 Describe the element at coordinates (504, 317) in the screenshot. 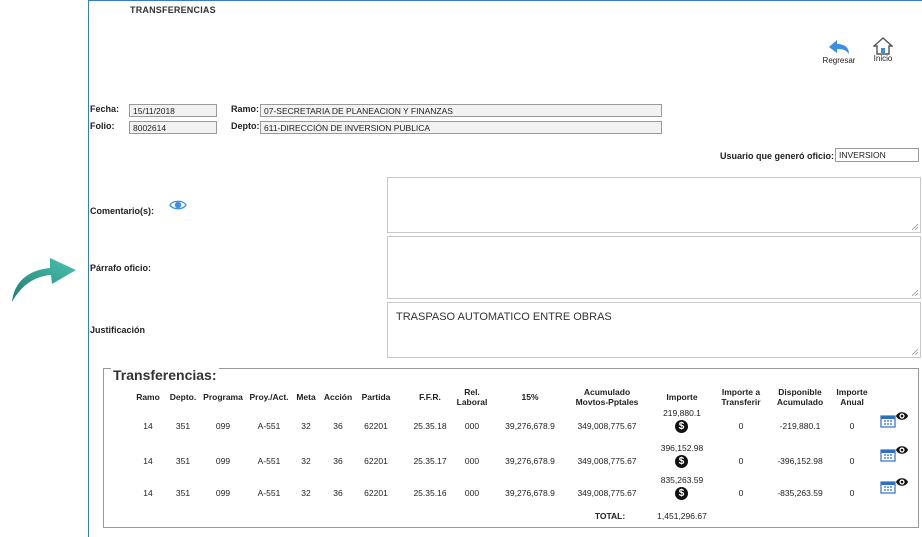

I see `justificacion-text: TRASPASO AUTOMATICO ENTRE OBRAS` at that location.